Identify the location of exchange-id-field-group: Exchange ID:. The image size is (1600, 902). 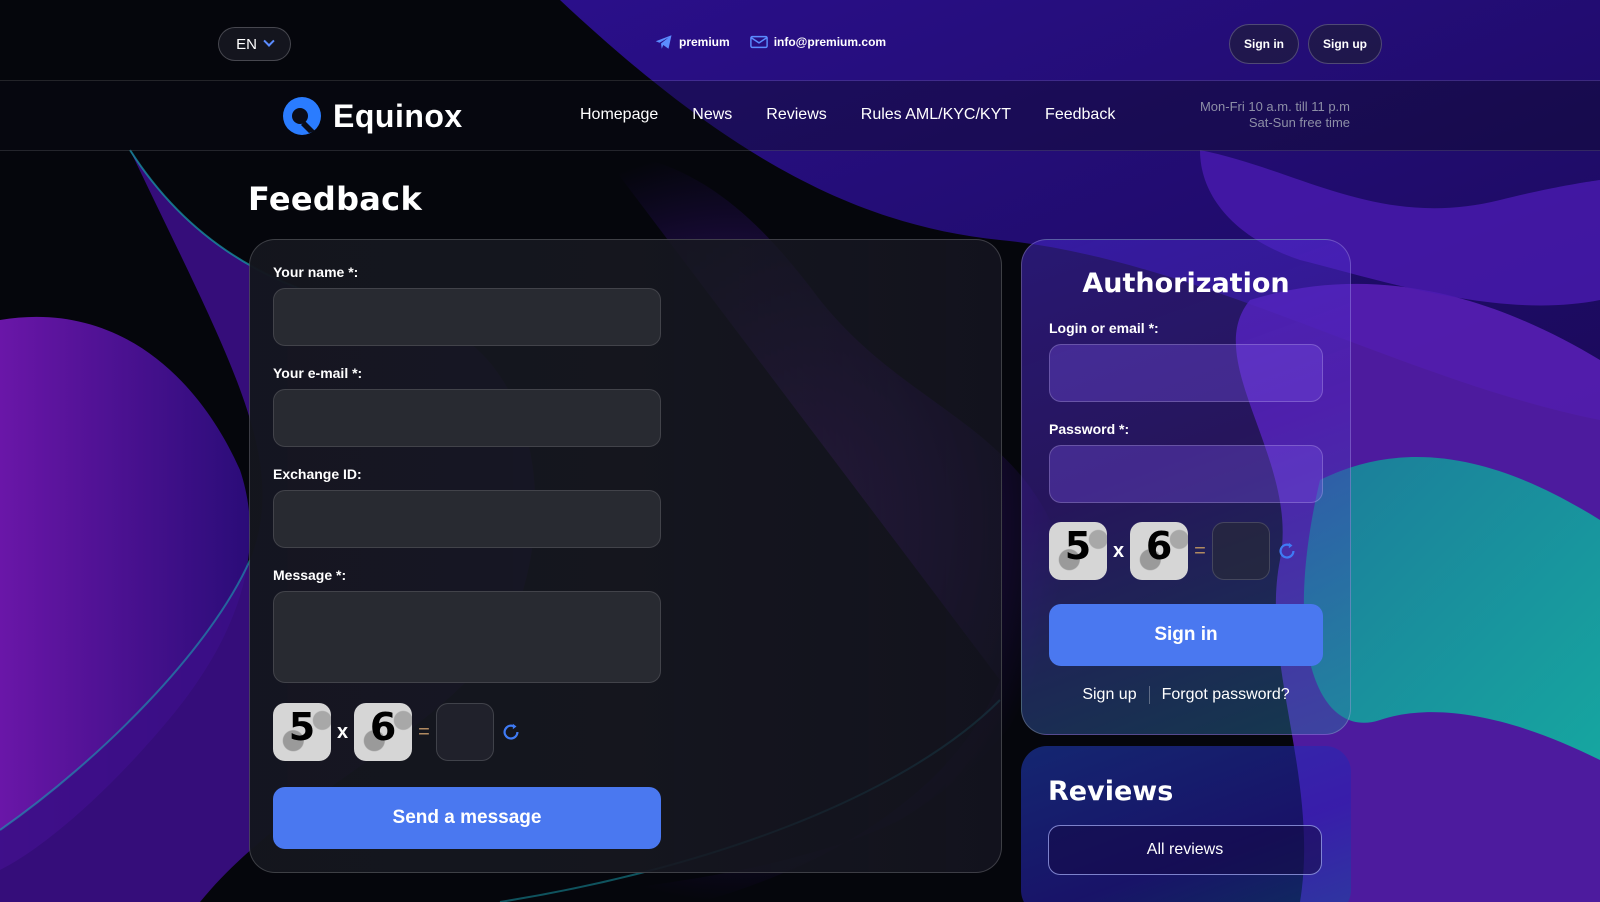
(467, 507).